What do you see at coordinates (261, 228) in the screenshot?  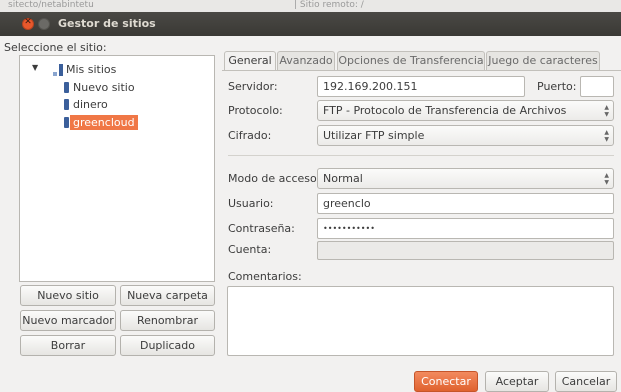 I see `password-label: Contraseña:` at bounding box center [261, 228].